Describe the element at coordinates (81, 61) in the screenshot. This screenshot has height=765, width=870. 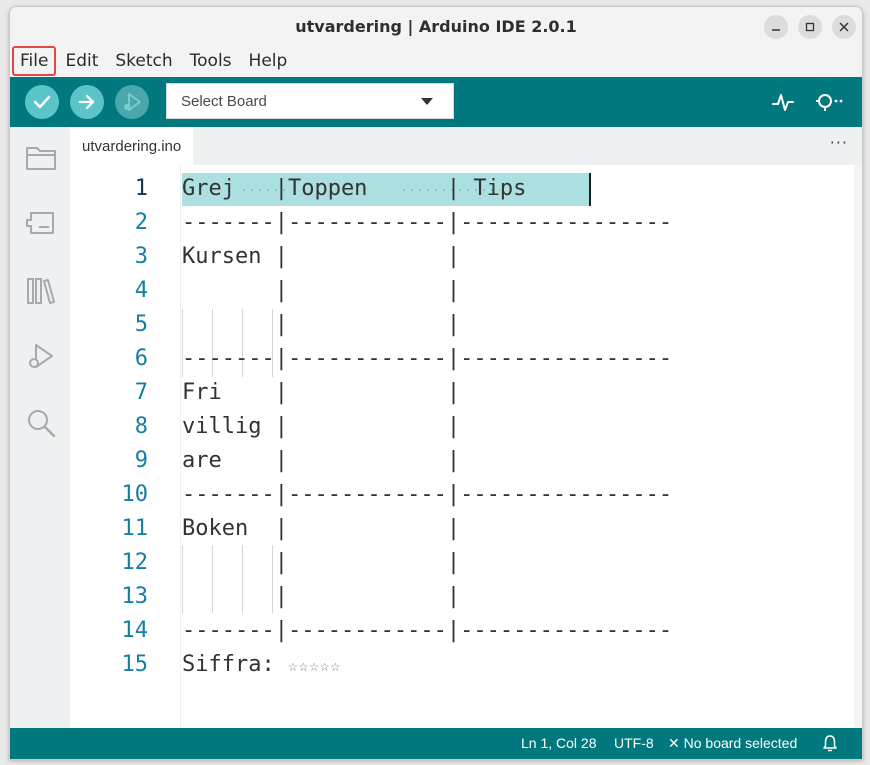
I see `menu-edit: Edit` at that location.